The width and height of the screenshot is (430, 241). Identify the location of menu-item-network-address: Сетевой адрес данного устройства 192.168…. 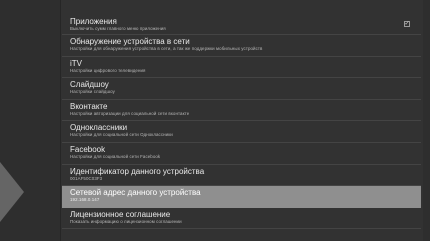
(241, 197).